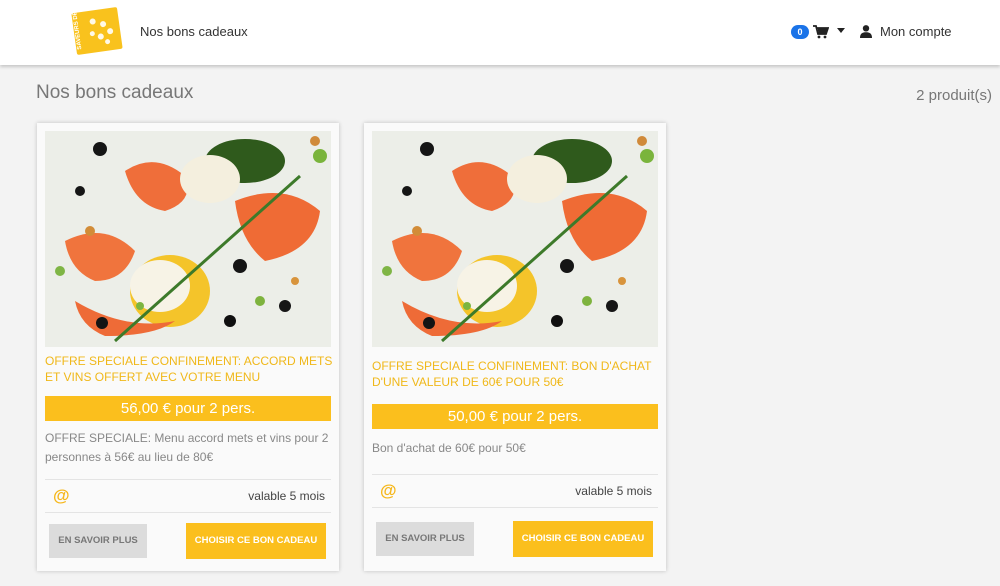 The width and height of the screenshot is (1000, 586). I want to click on account-label: Mon compte, so click(916, 31).